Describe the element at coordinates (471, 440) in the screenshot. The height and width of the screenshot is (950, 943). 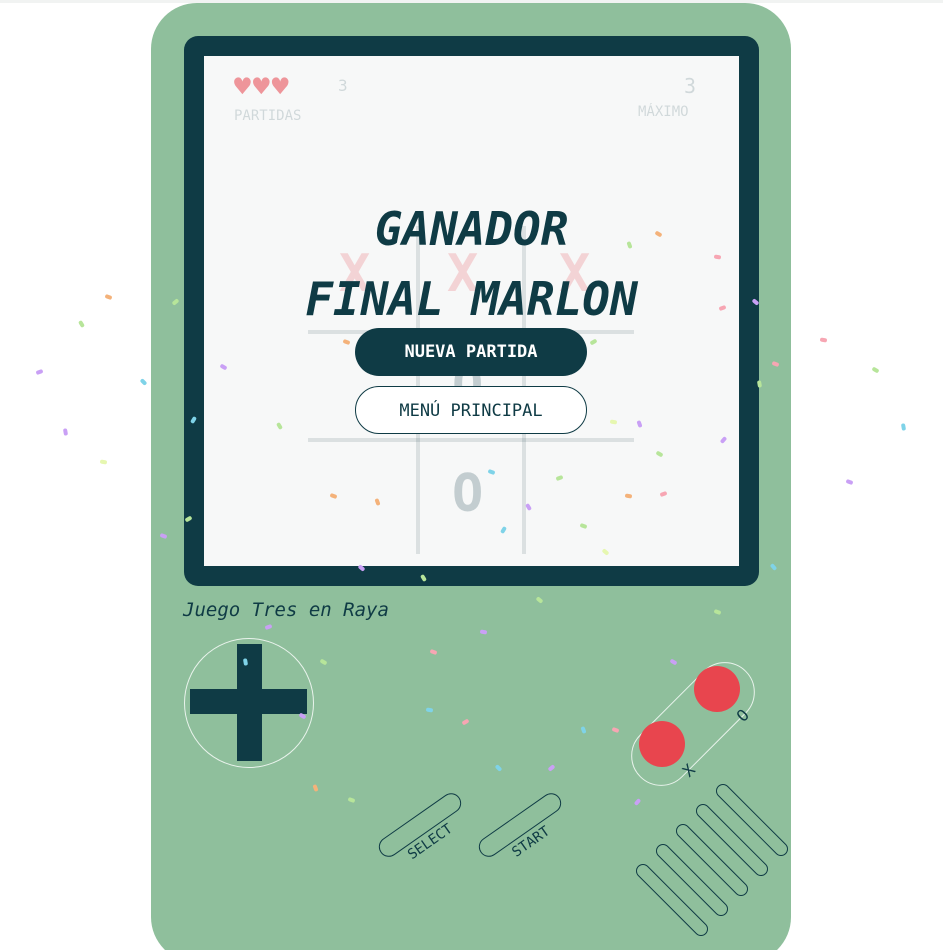
I see `board-grid-line` at that location.